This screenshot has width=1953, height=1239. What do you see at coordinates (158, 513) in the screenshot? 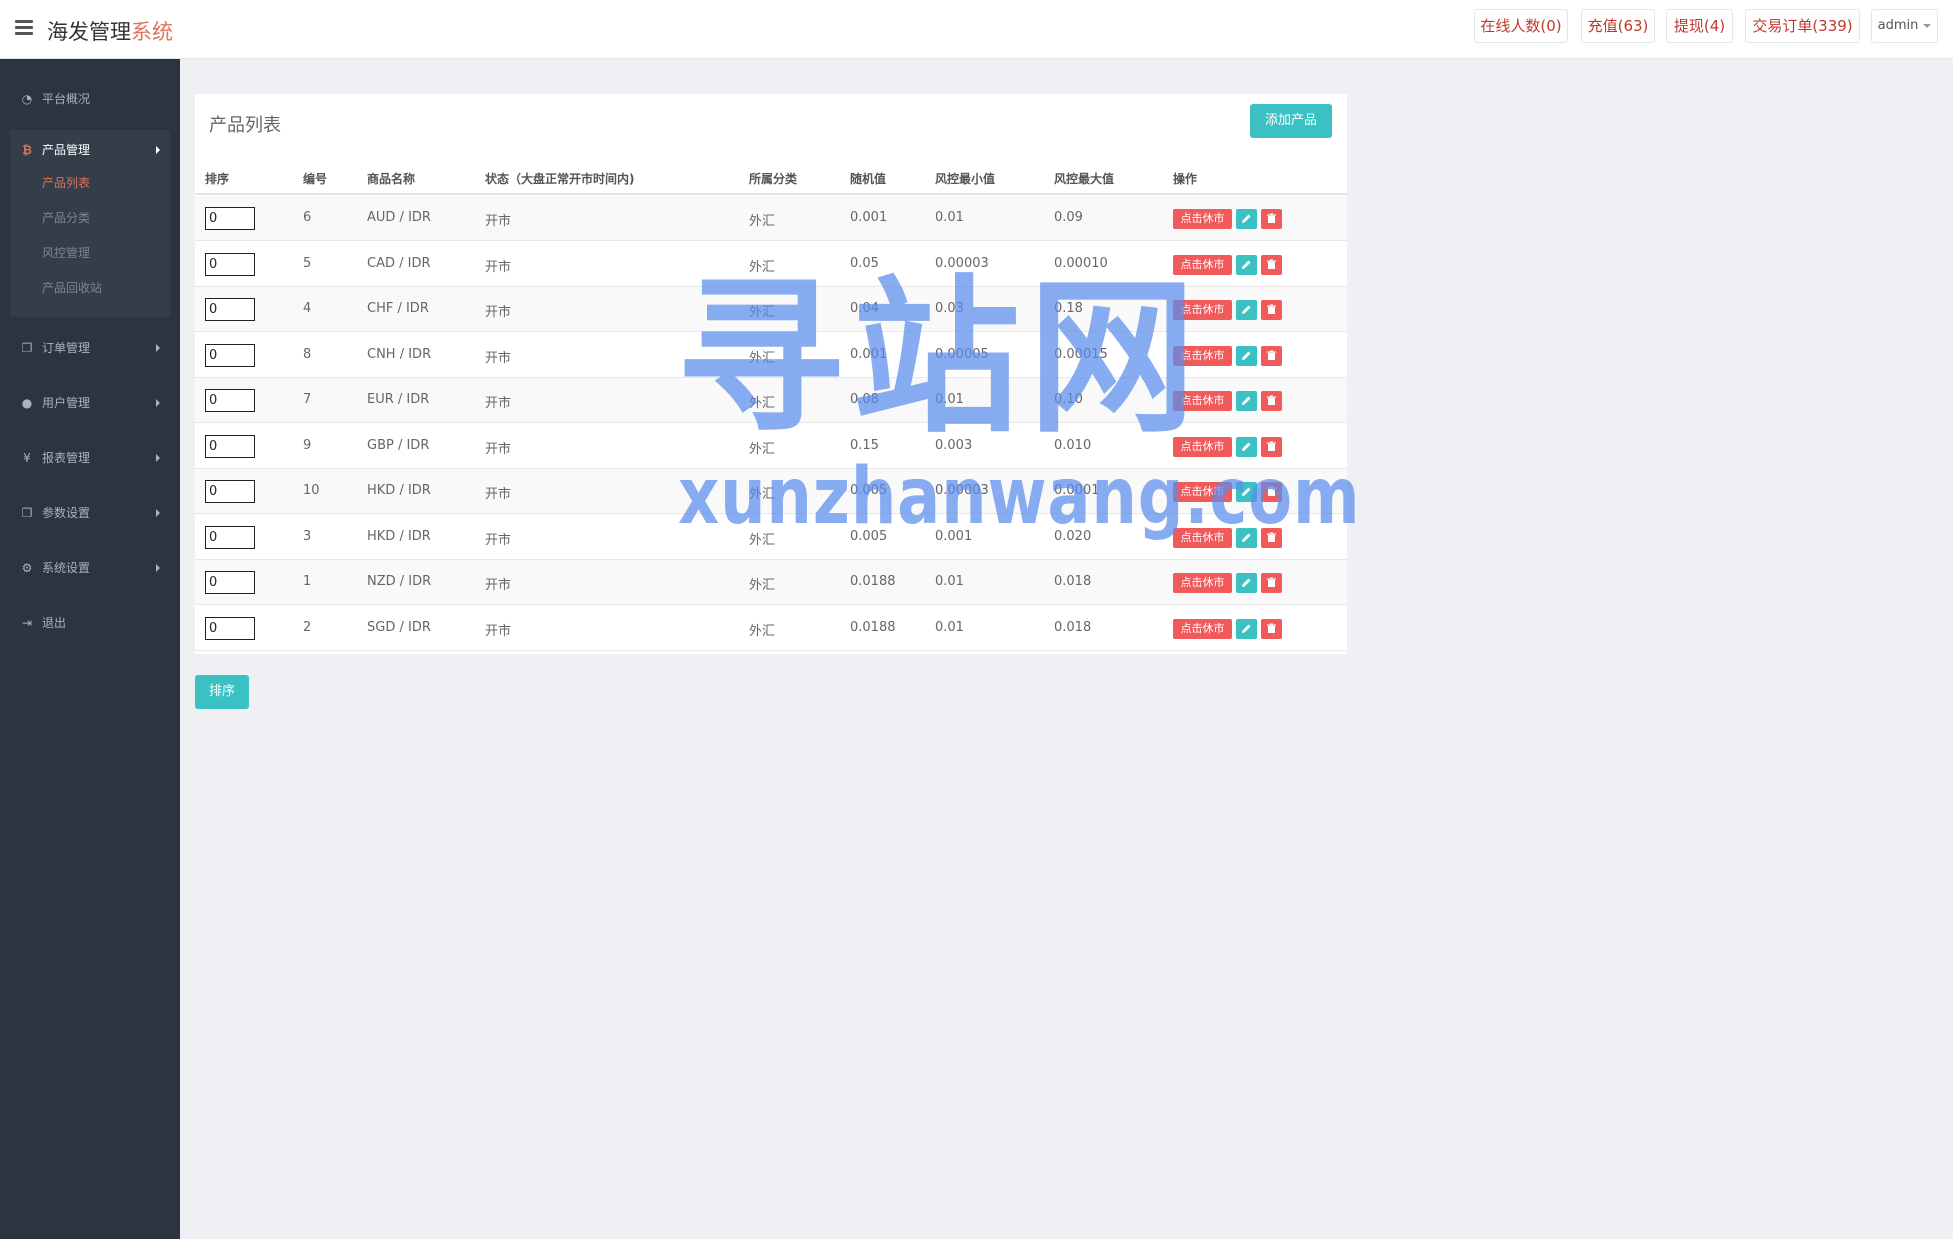
I see `chevron-right-icon` at bounding box center [158, 513].